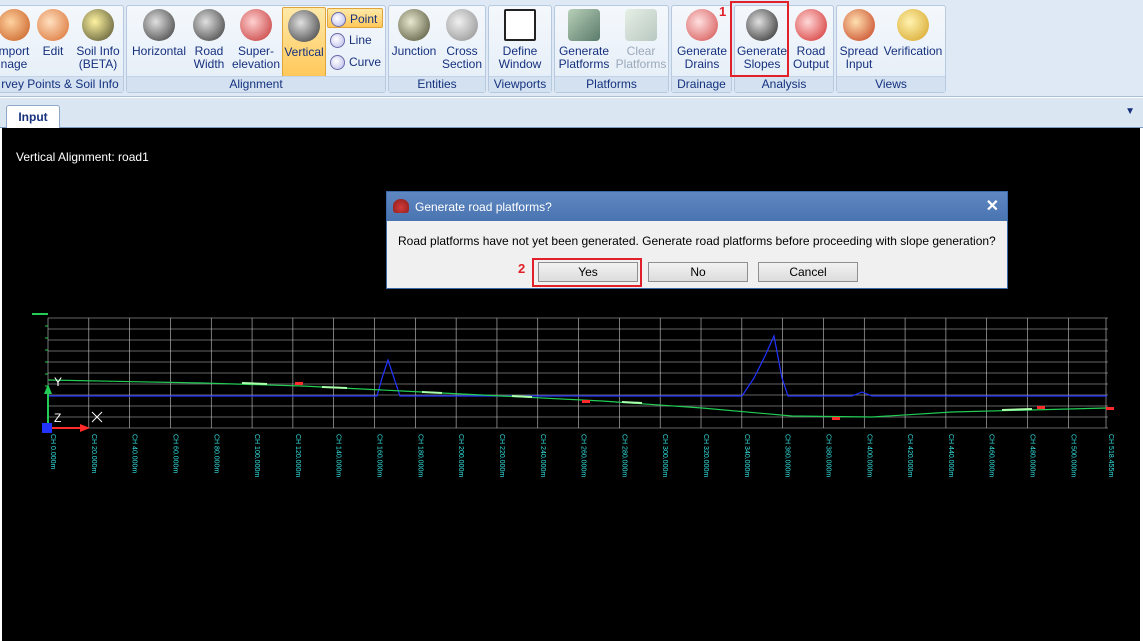 This screenshot has width=1143, height=641. I want to click on chainage-label: CH 340.000m, so click(746, 455).